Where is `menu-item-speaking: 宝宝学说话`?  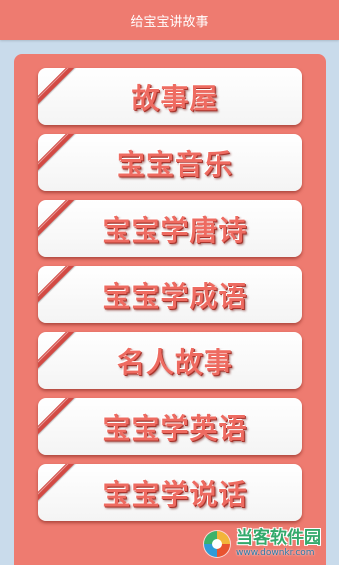
menu-item-speaking: 宝宝学说话 is located at coordinates (170, 492).